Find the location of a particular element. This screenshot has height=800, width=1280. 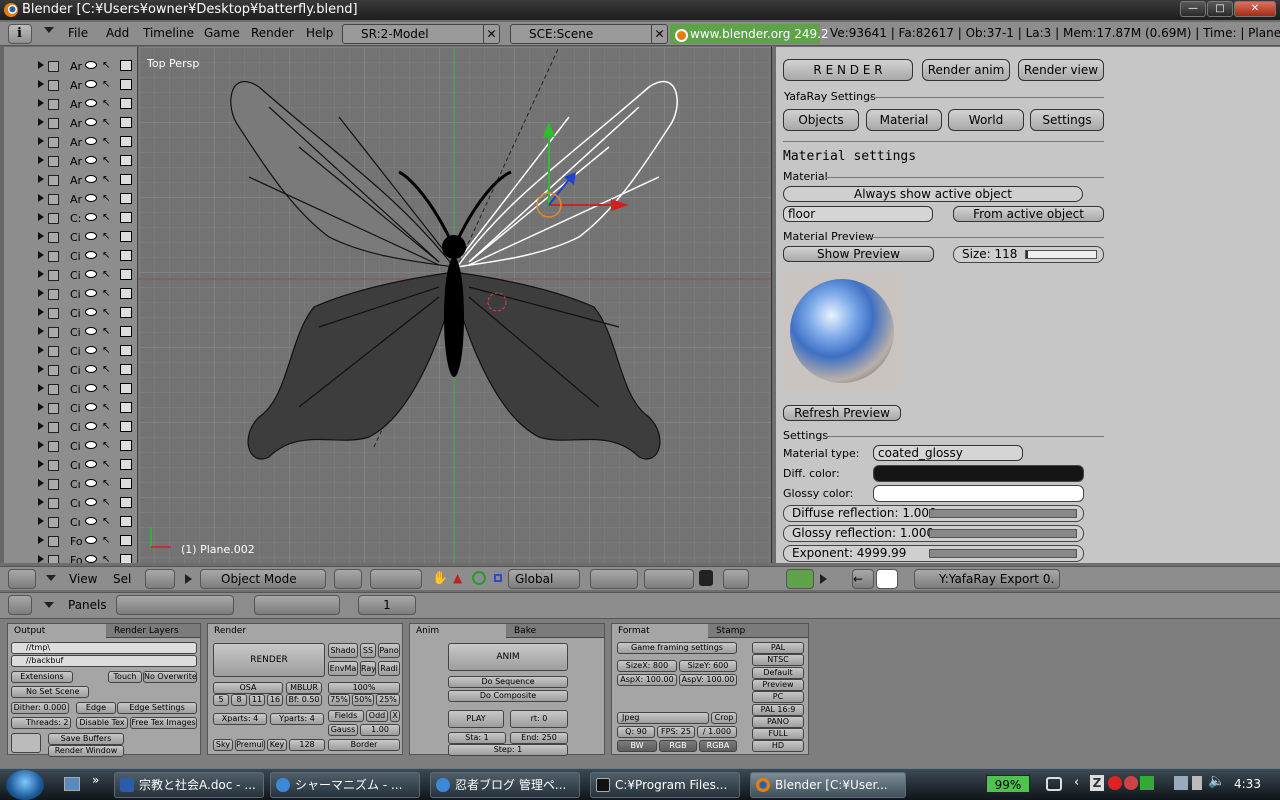

format-preset-button: PC is located at coordinates (778, 697).